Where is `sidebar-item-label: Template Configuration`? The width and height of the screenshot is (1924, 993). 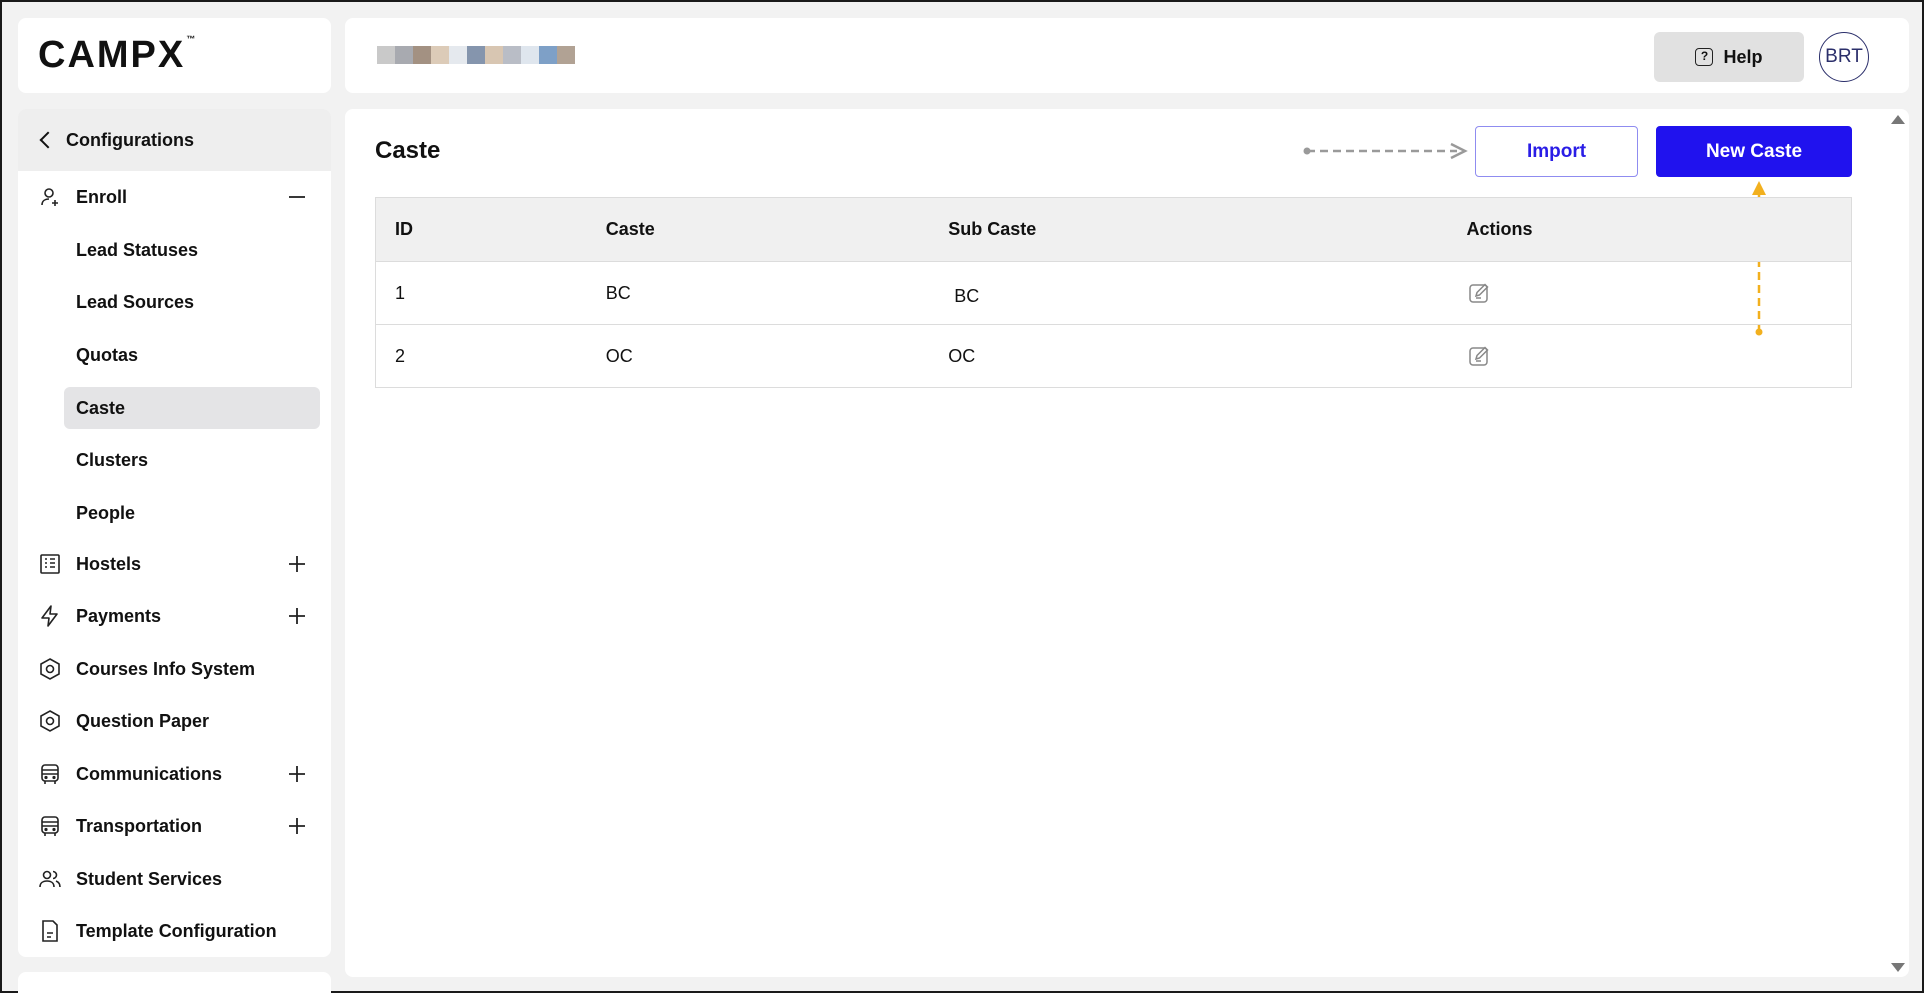
sidebar-item-label: Template Configuration is located at coordinates (176, 930).